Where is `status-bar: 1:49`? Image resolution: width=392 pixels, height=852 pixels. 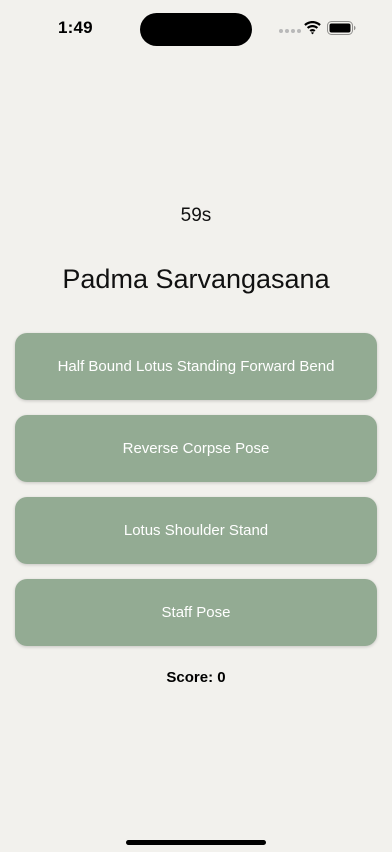
status-bar: 1:49 is located at coordinates (196, 27).